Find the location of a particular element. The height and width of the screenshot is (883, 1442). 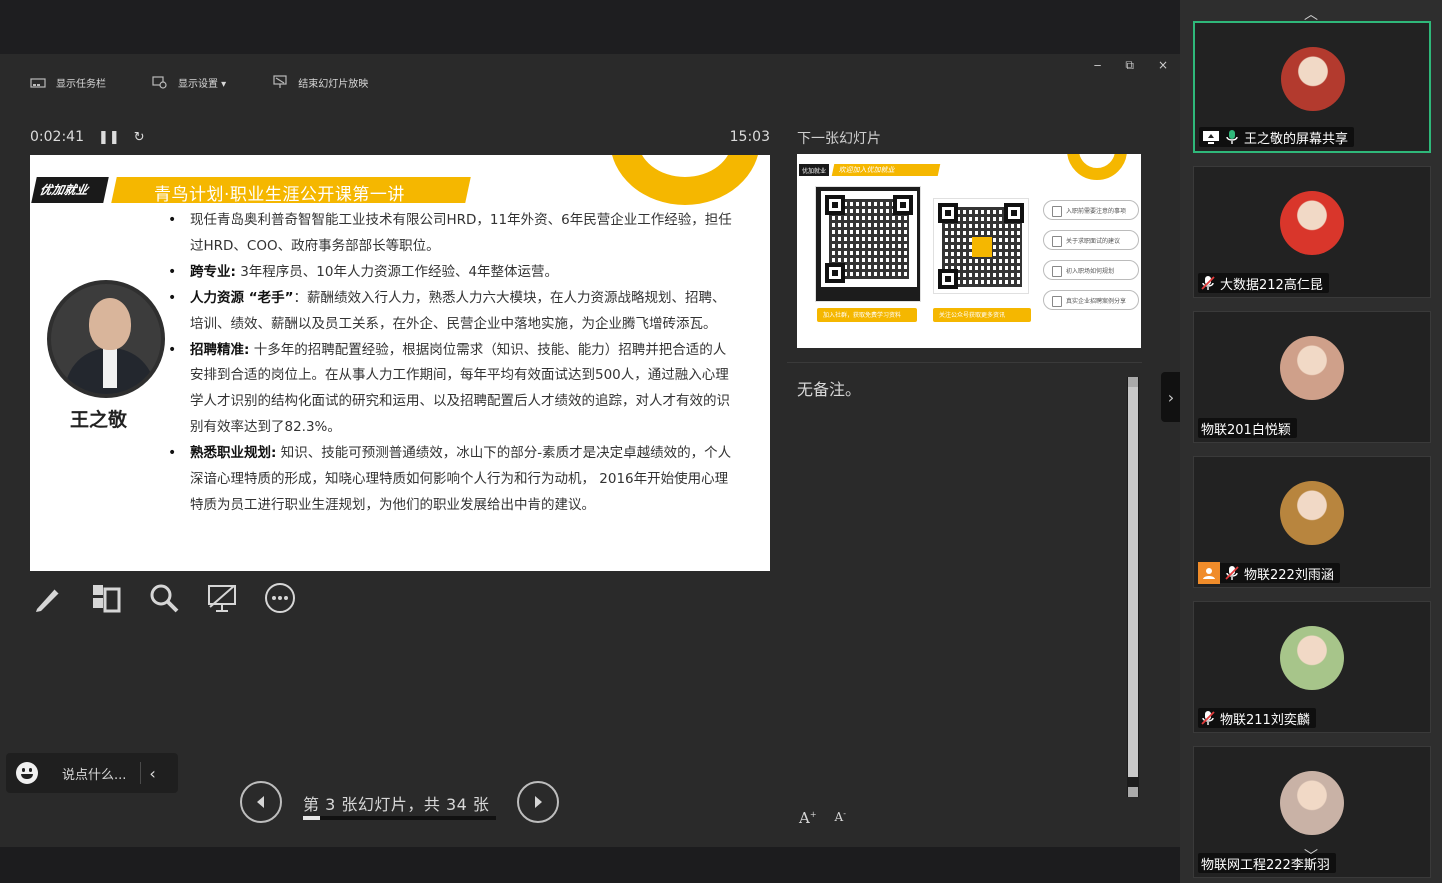

taskbar-icon is located at coordinates (38, 83).